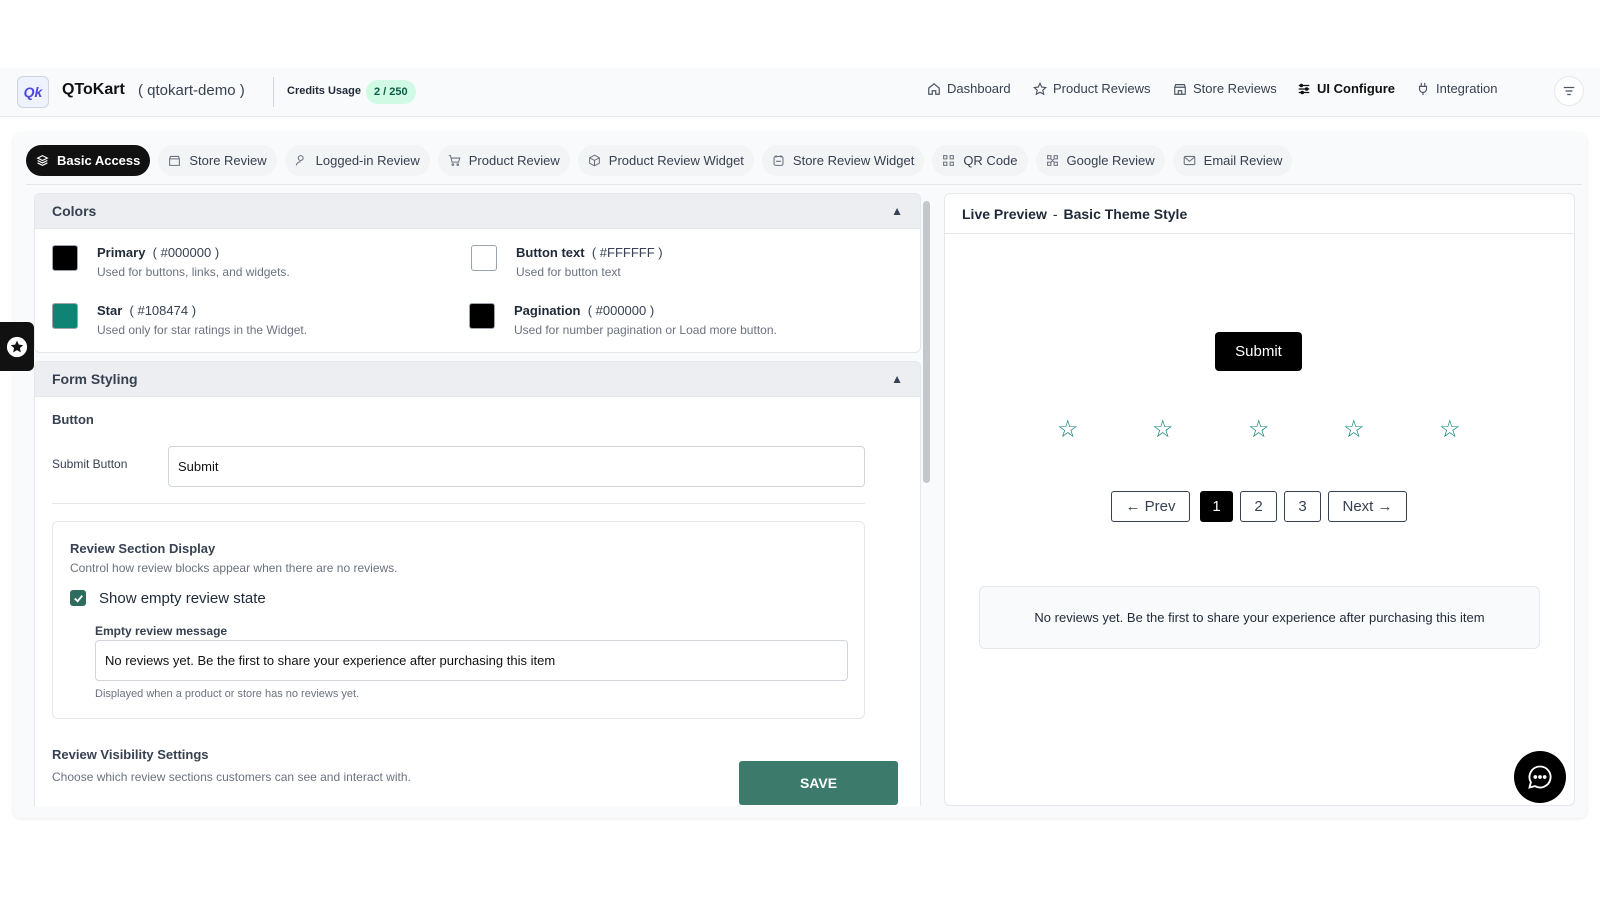  I want to click on nav-ui-configure: UI Configure, so click(1346, 88).